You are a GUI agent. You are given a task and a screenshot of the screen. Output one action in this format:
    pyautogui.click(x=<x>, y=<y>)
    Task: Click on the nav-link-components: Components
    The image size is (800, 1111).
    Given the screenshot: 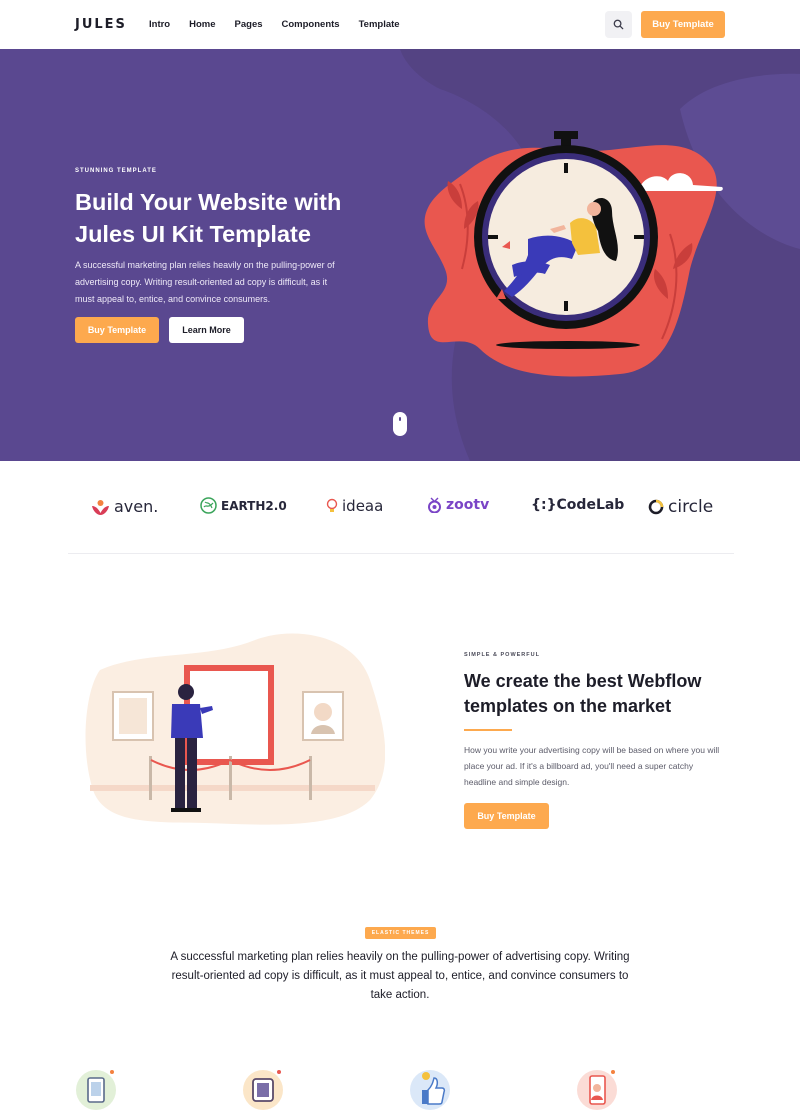 What is the action you would take?
    pyautogui.click(x=311, y=24)
    